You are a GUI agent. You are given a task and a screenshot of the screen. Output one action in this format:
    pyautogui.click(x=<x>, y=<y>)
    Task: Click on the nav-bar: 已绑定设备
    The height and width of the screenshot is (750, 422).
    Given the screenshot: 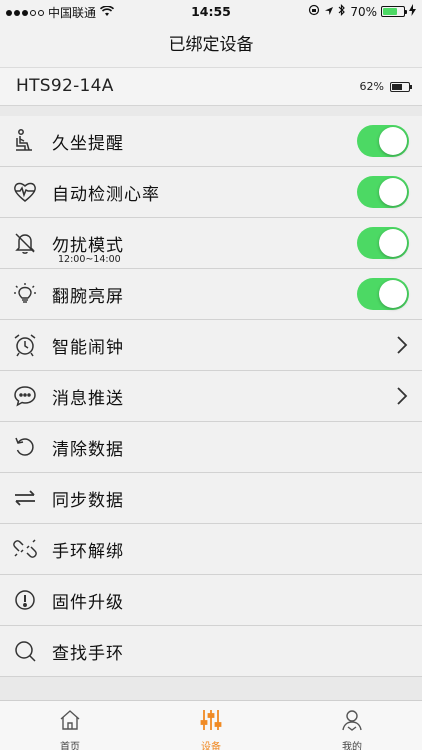 What is the action you would take?
    pyautogui.click(x=211, y=45)
    